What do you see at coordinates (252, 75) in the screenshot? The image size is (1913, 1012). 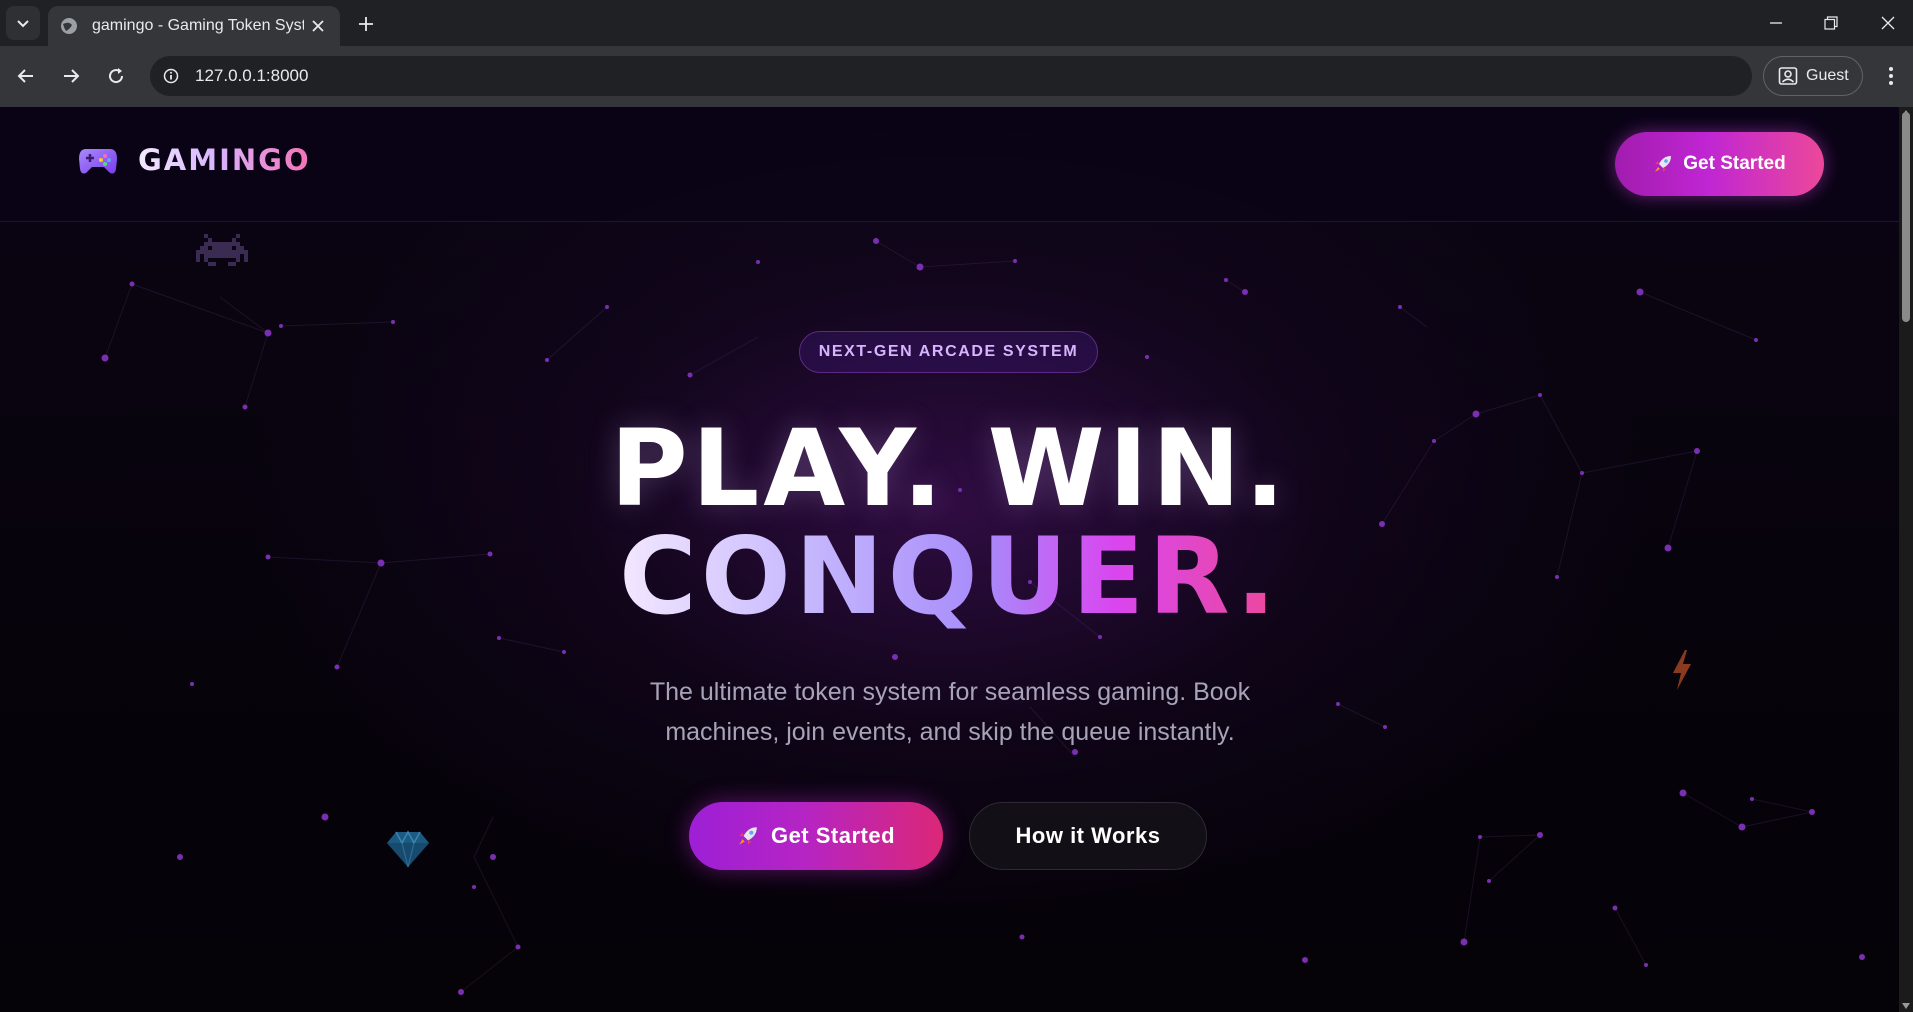 I see `url-text: 127.0.0.1:8000` at bounding box center [252, 75].